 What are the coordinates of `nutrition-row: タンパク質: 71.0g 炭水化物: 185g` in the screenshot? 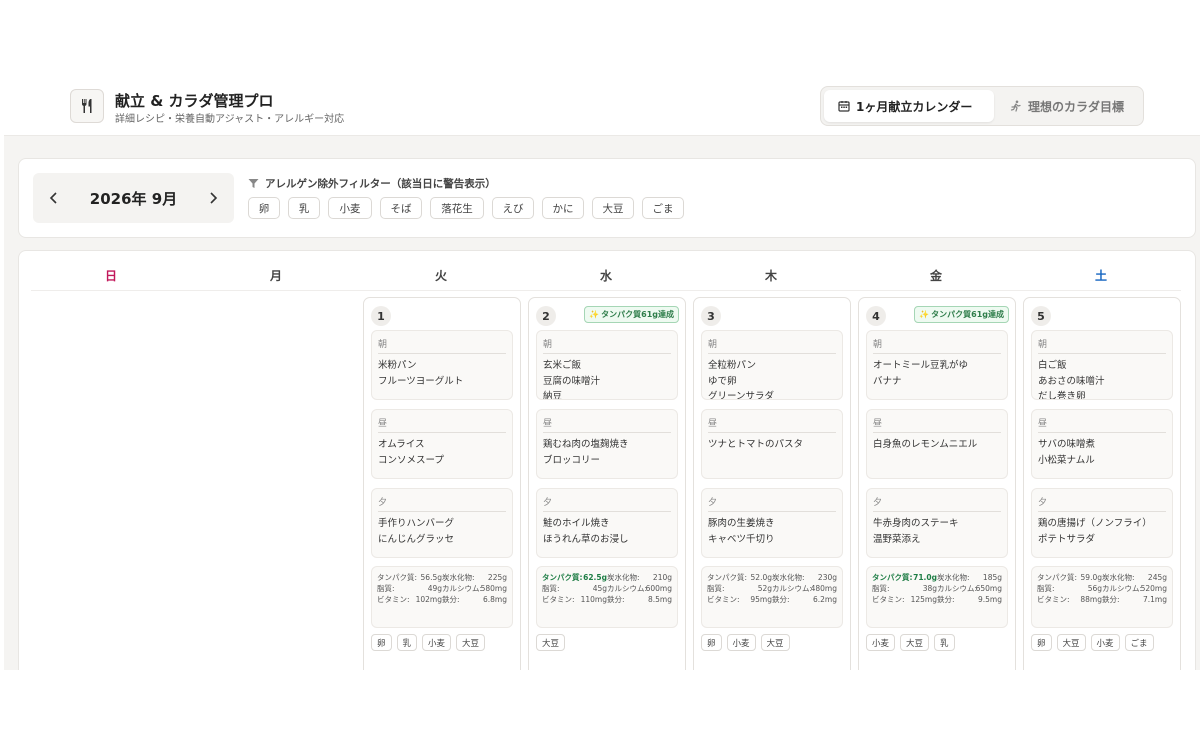 It's located at (937, 577).